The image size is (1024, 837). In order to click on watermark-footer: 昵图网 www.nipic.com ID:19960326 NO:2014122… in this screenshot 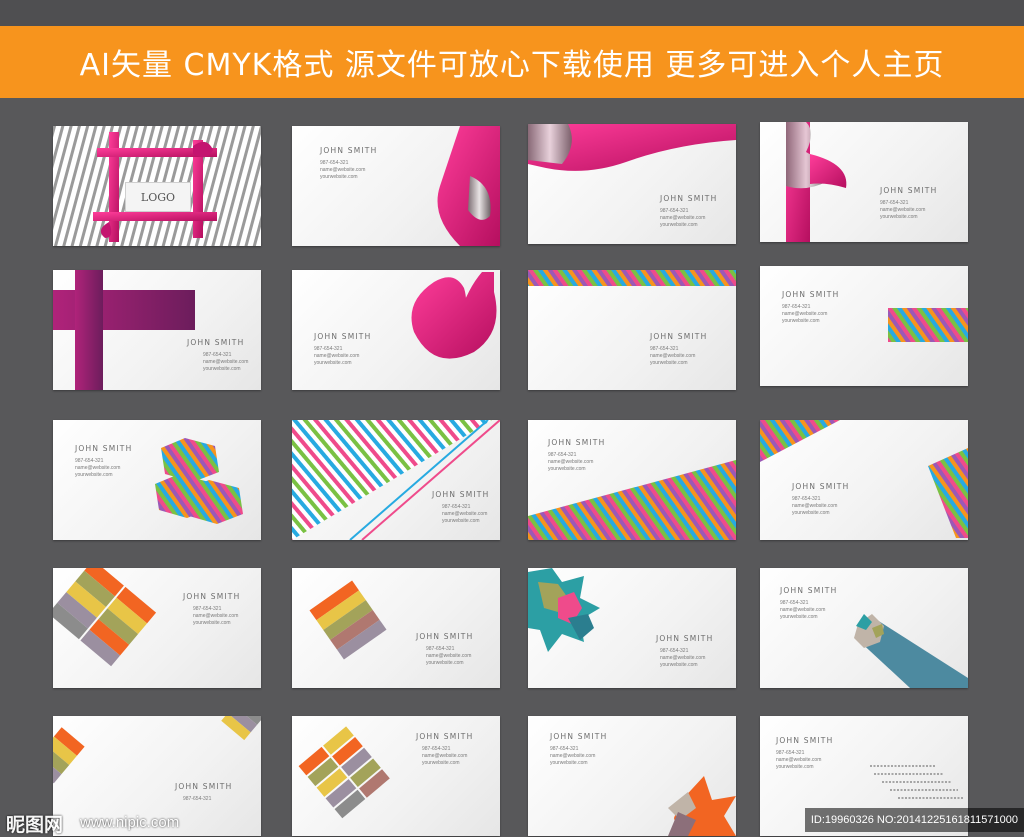, I will do `click(512, 821)`.